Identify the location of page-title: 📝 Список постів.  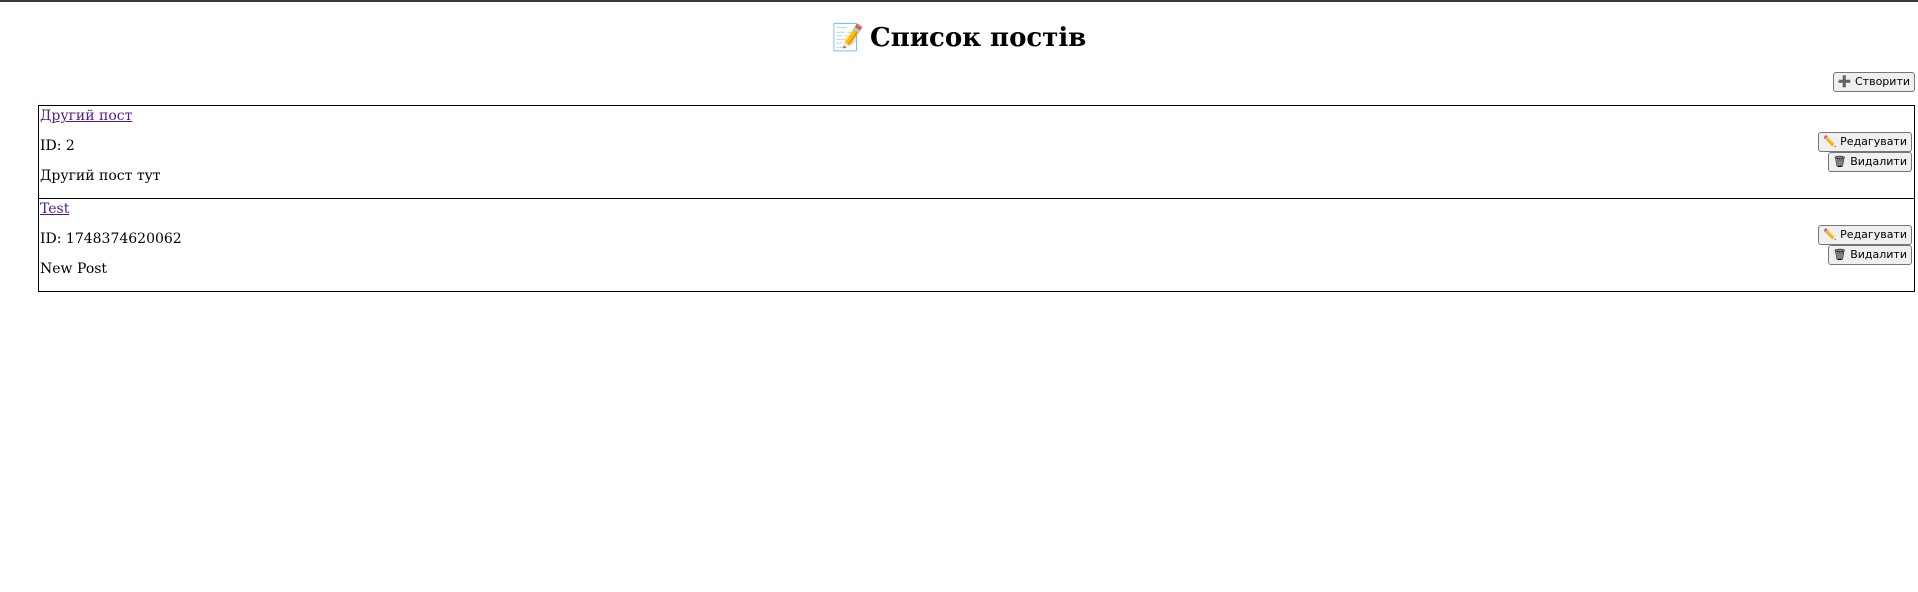
(959, 38).